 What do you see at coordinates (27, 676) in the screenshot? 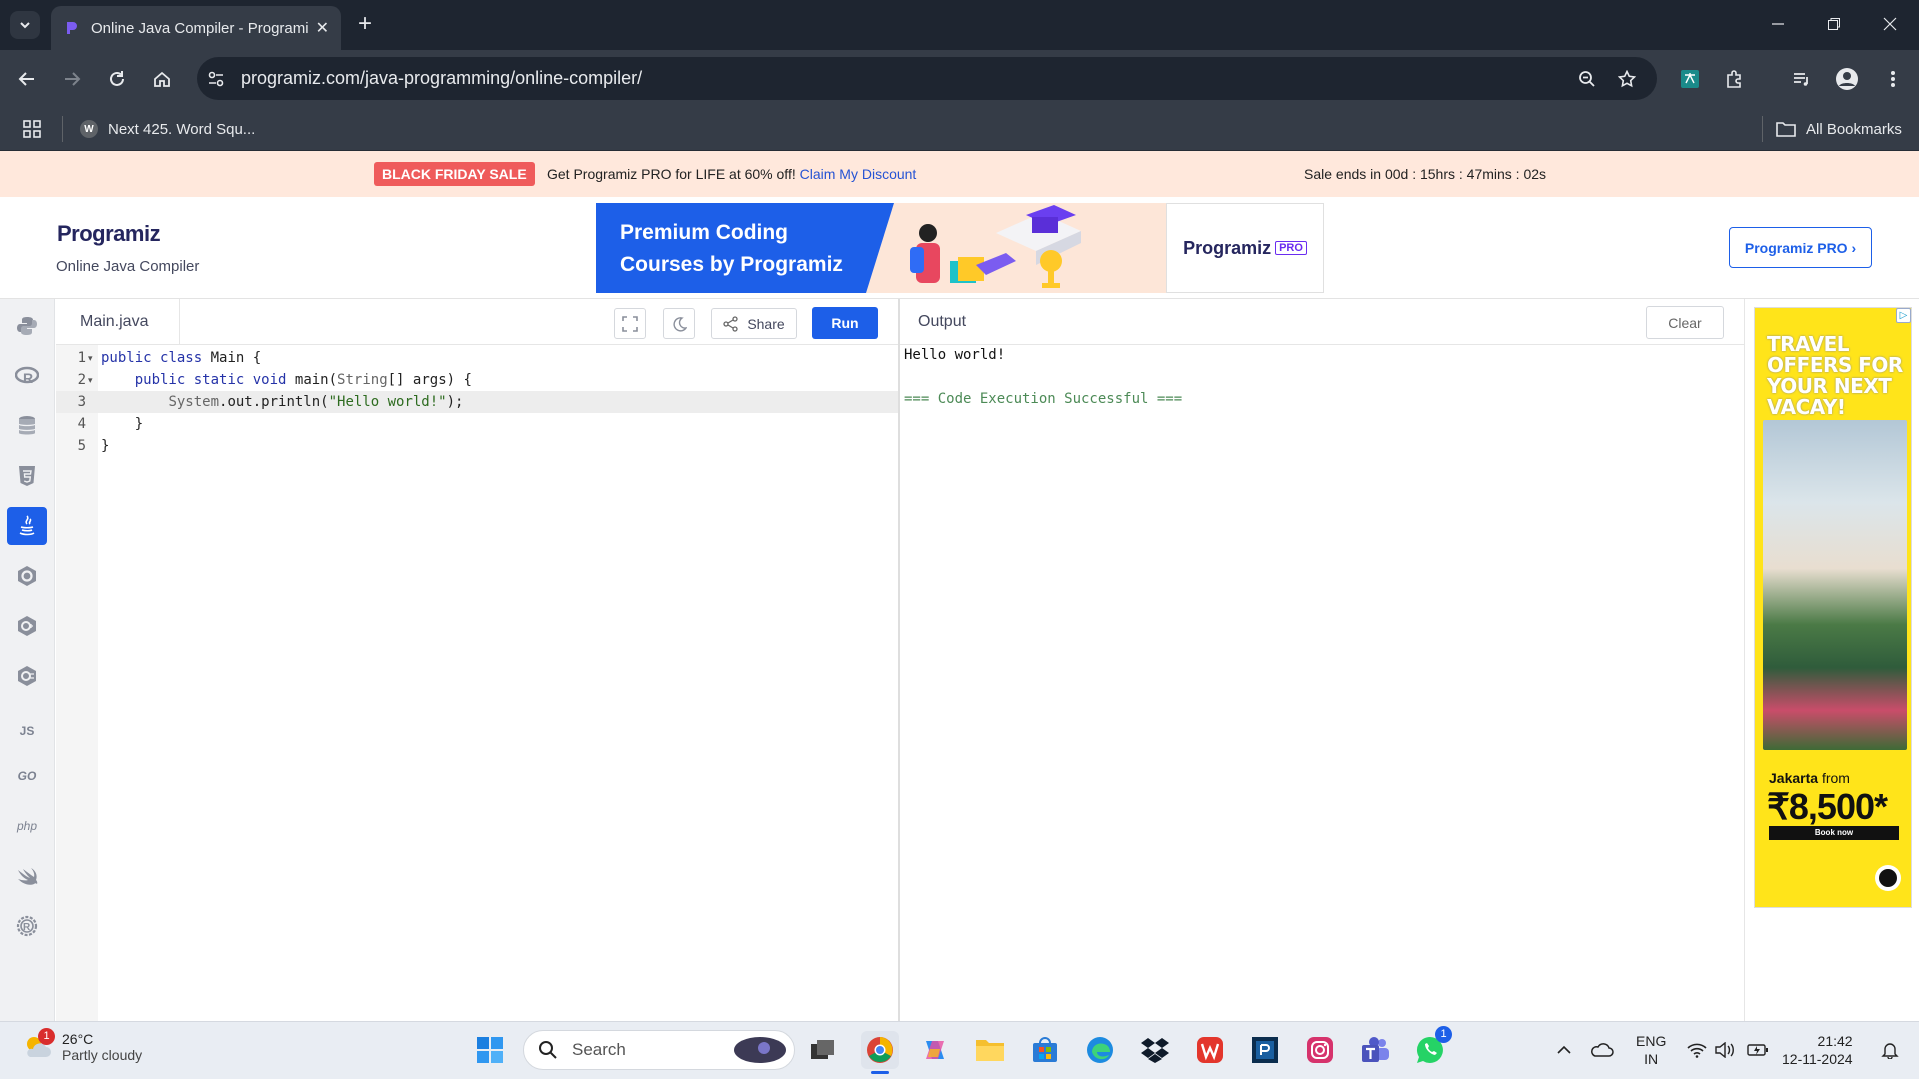
I see `lang-csharp` at bounding box center [27, 676].